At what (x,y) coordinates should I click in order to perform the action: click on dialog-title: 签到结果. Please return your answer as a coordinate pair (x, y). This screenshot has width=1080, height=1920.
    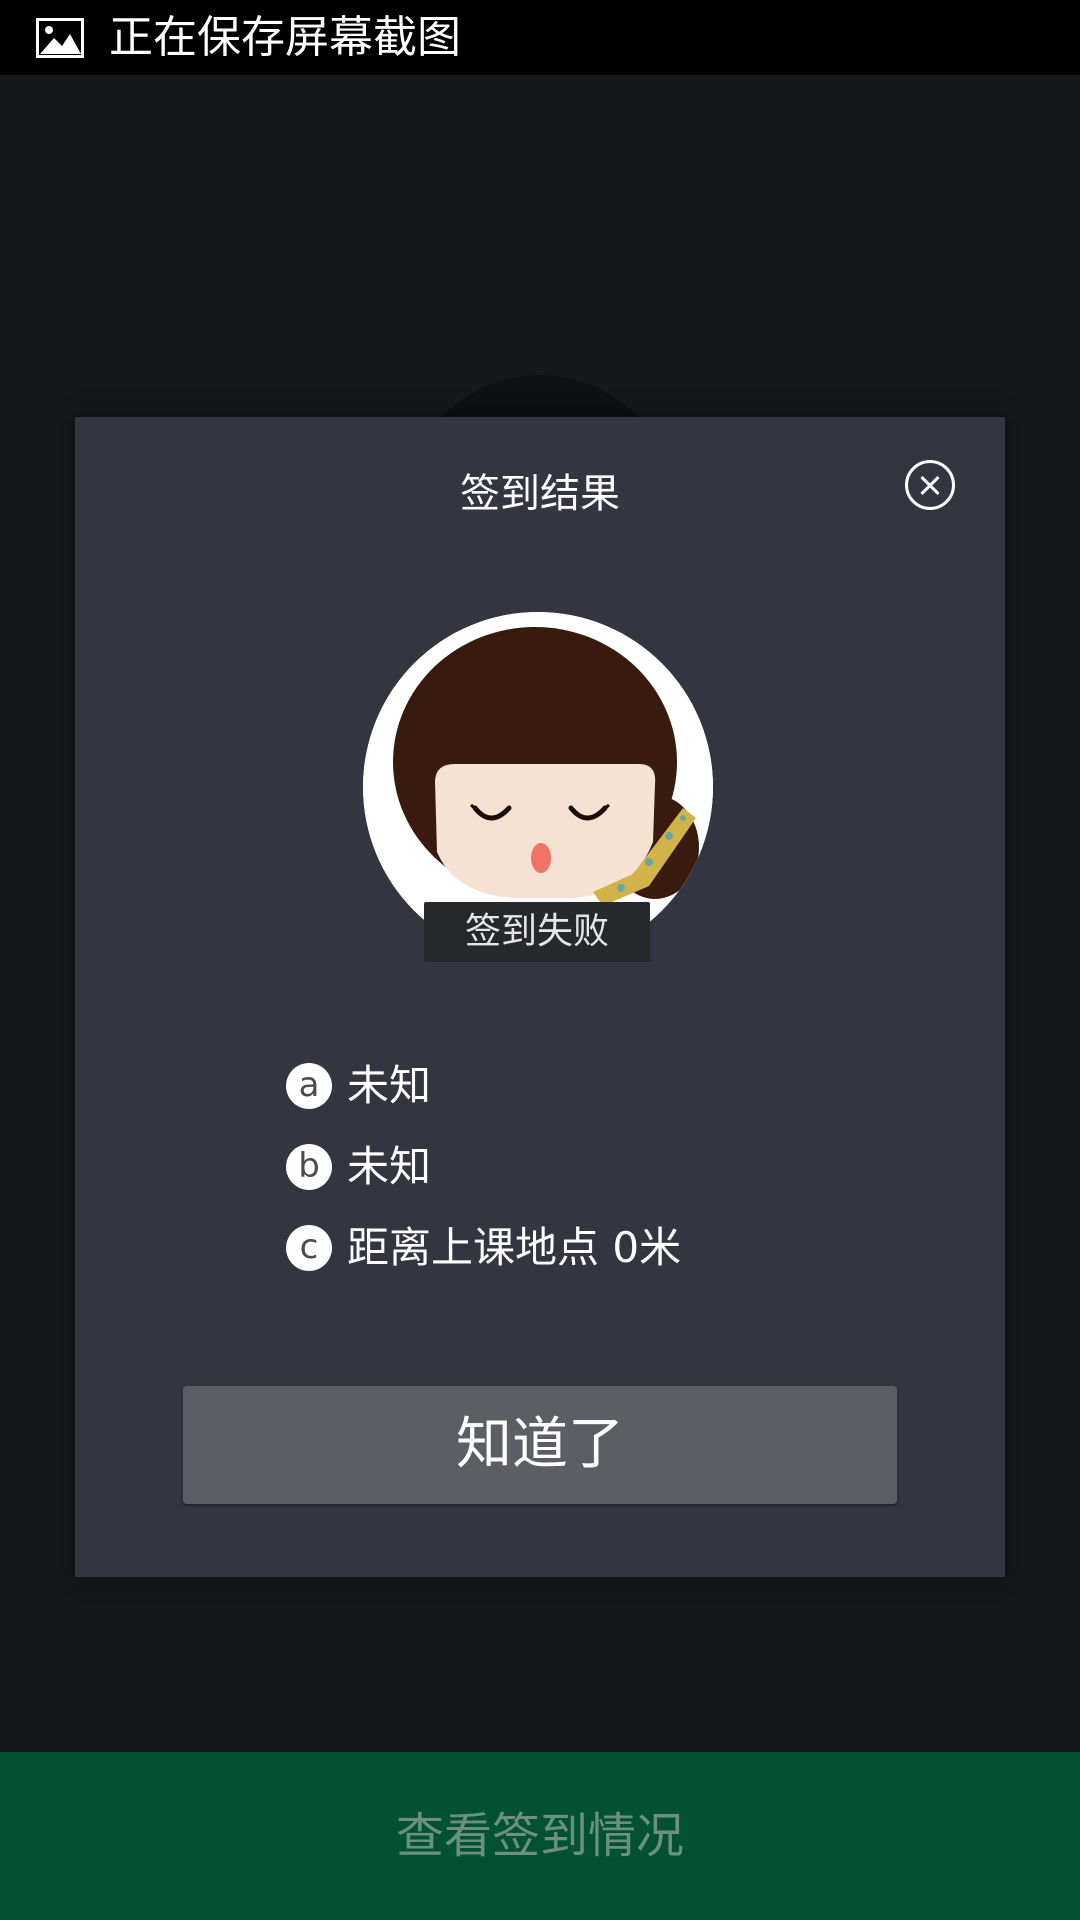
    Looking at the image, I should click on (540, 494).